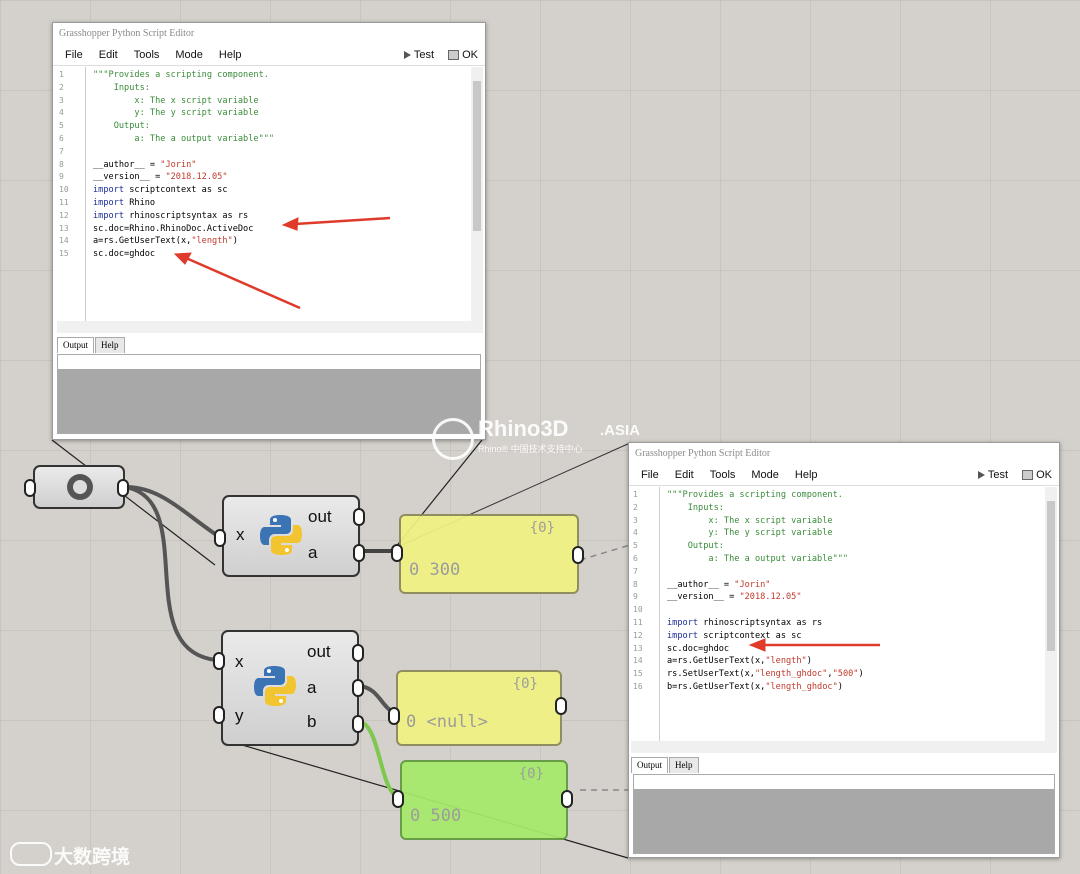  I want to click on output-grip, so click(123, 488).